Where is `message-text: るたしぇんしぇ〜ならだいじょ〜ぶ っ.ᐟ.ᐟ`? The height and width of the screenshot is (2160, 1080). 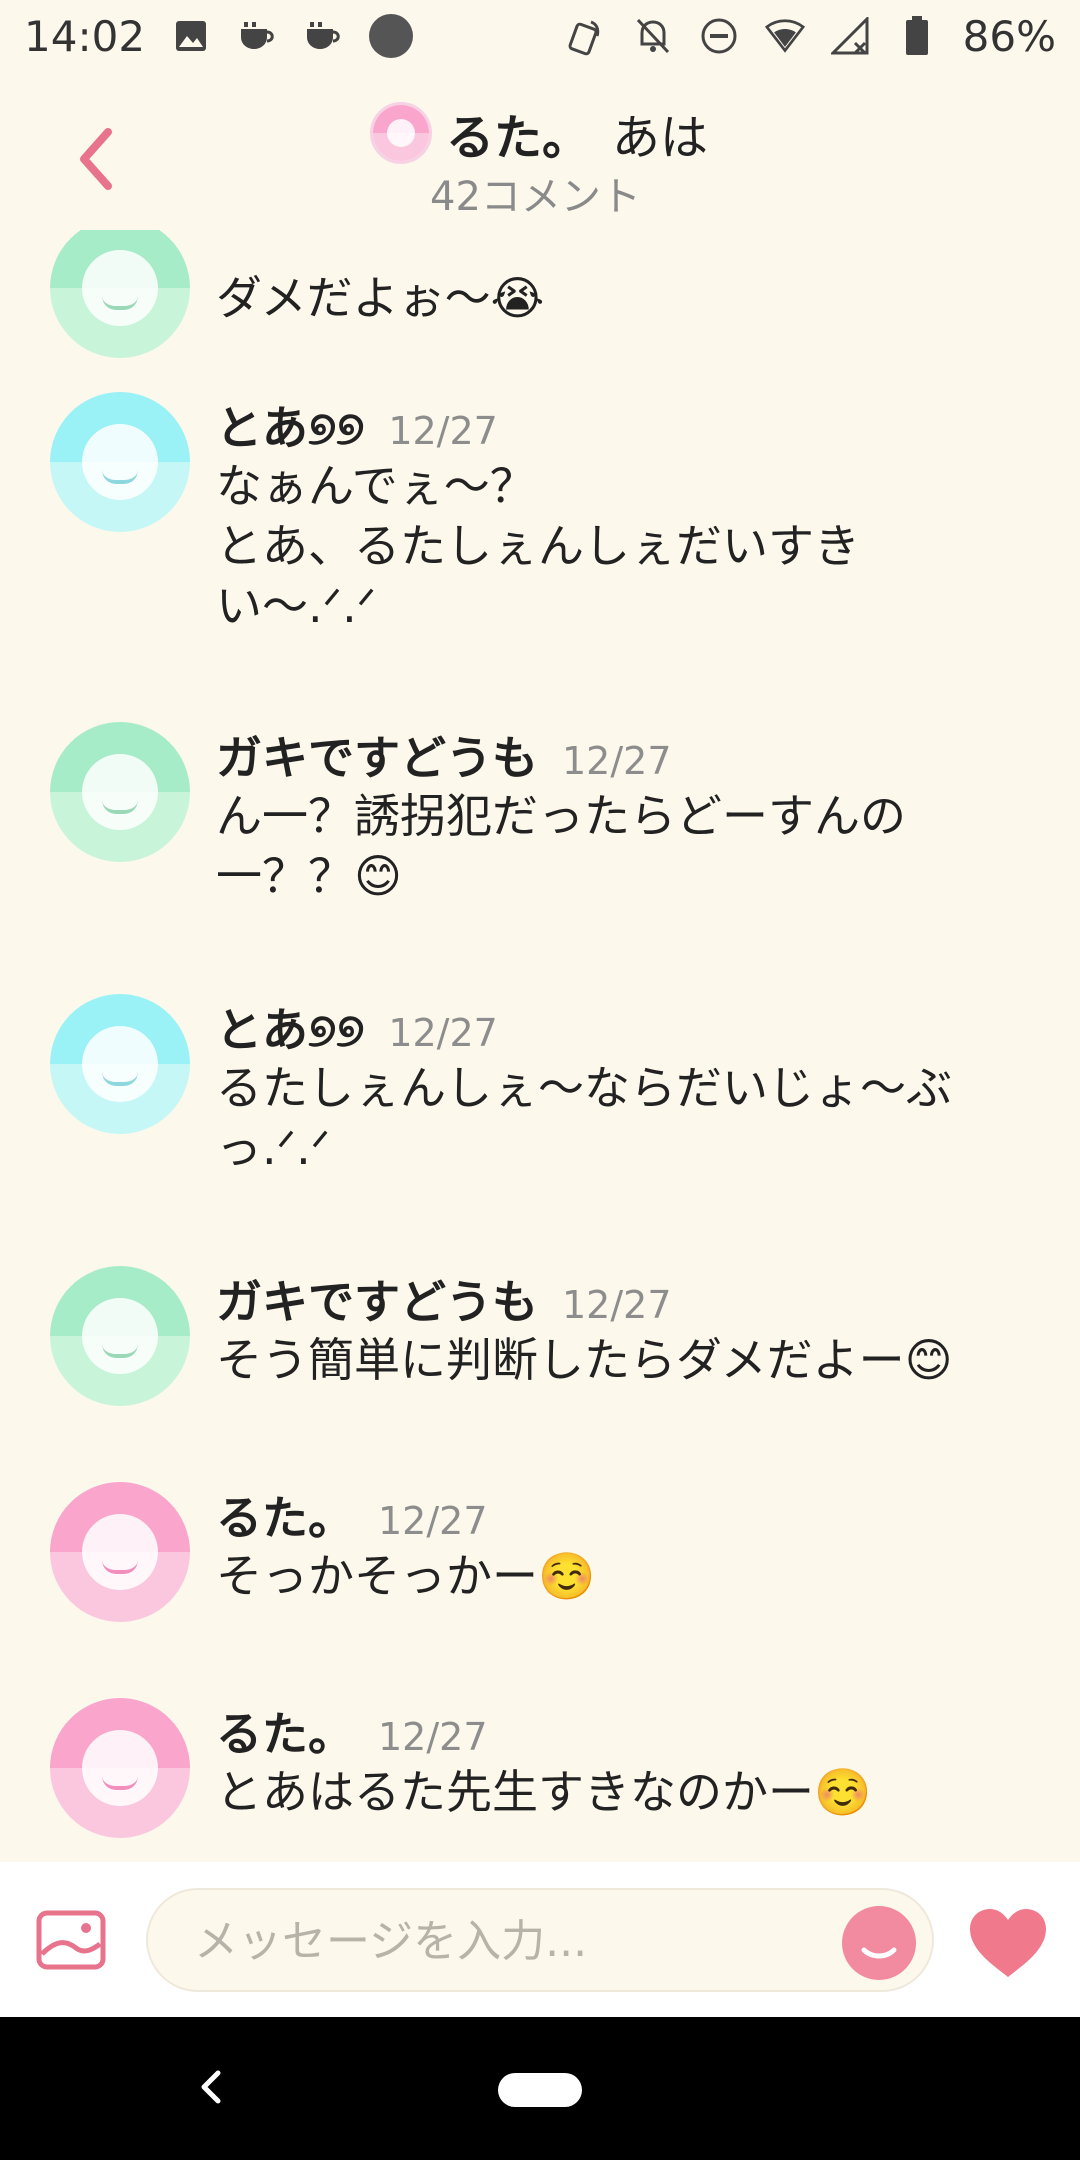 message-text: るたしぇんしぇ〜ならだいじょ〜ぶ っ.ᐟ.ᐟ is located at coordinates (584, 1118).